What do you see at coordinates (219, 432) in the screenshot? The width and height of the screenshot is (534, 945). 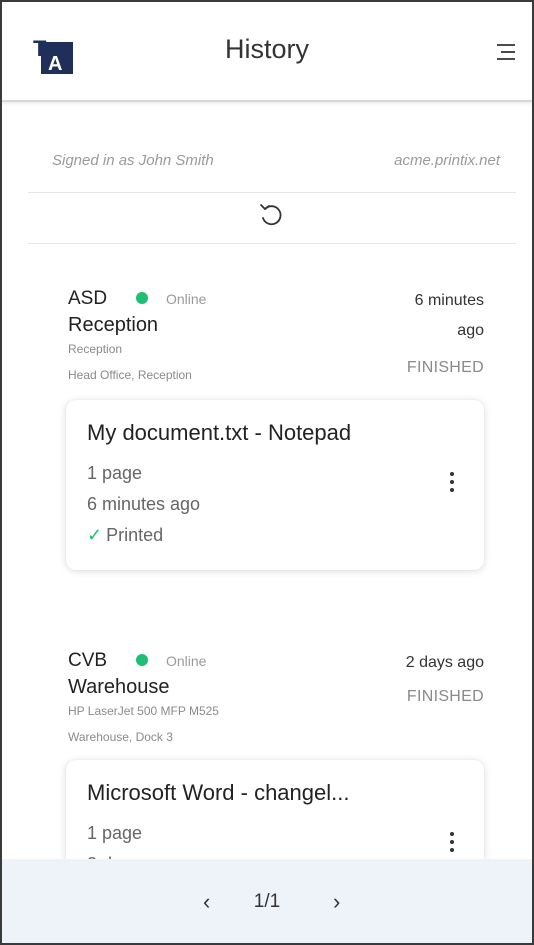 I see `job-title: My document.txt - Notepad` at bounding box center [219, 432].